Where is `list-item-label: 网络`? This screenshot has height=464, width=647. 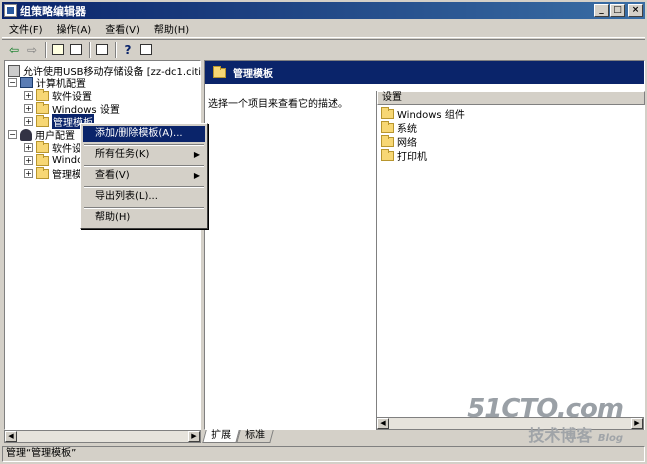
list-item-label: 网络 is located at coordinates (407, 143).